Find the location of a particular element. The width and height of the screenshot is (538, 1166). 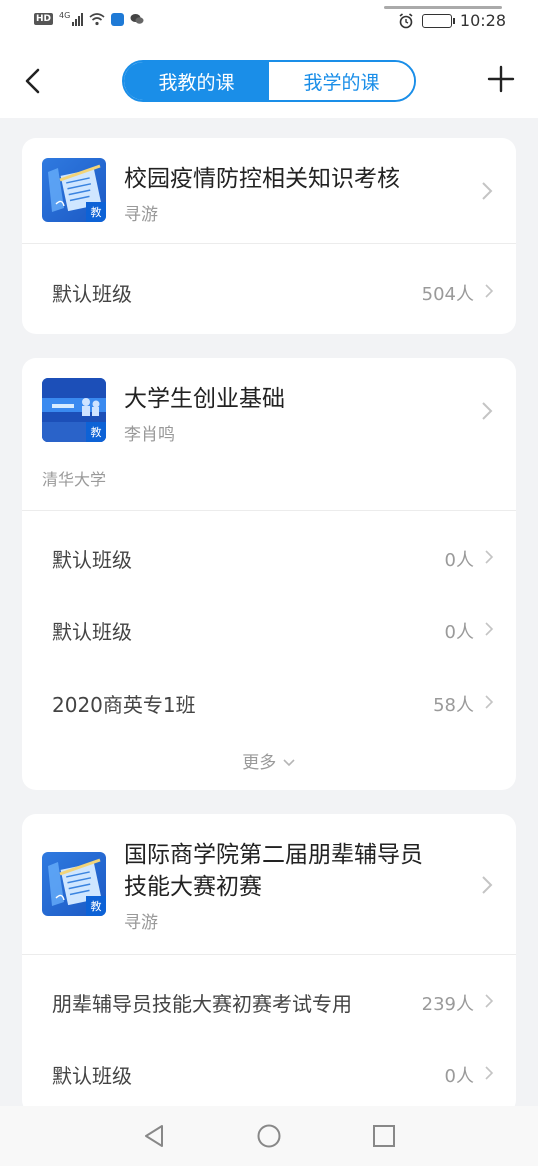

status-left-icons: HD 4G is located at coordinates (89, 18).